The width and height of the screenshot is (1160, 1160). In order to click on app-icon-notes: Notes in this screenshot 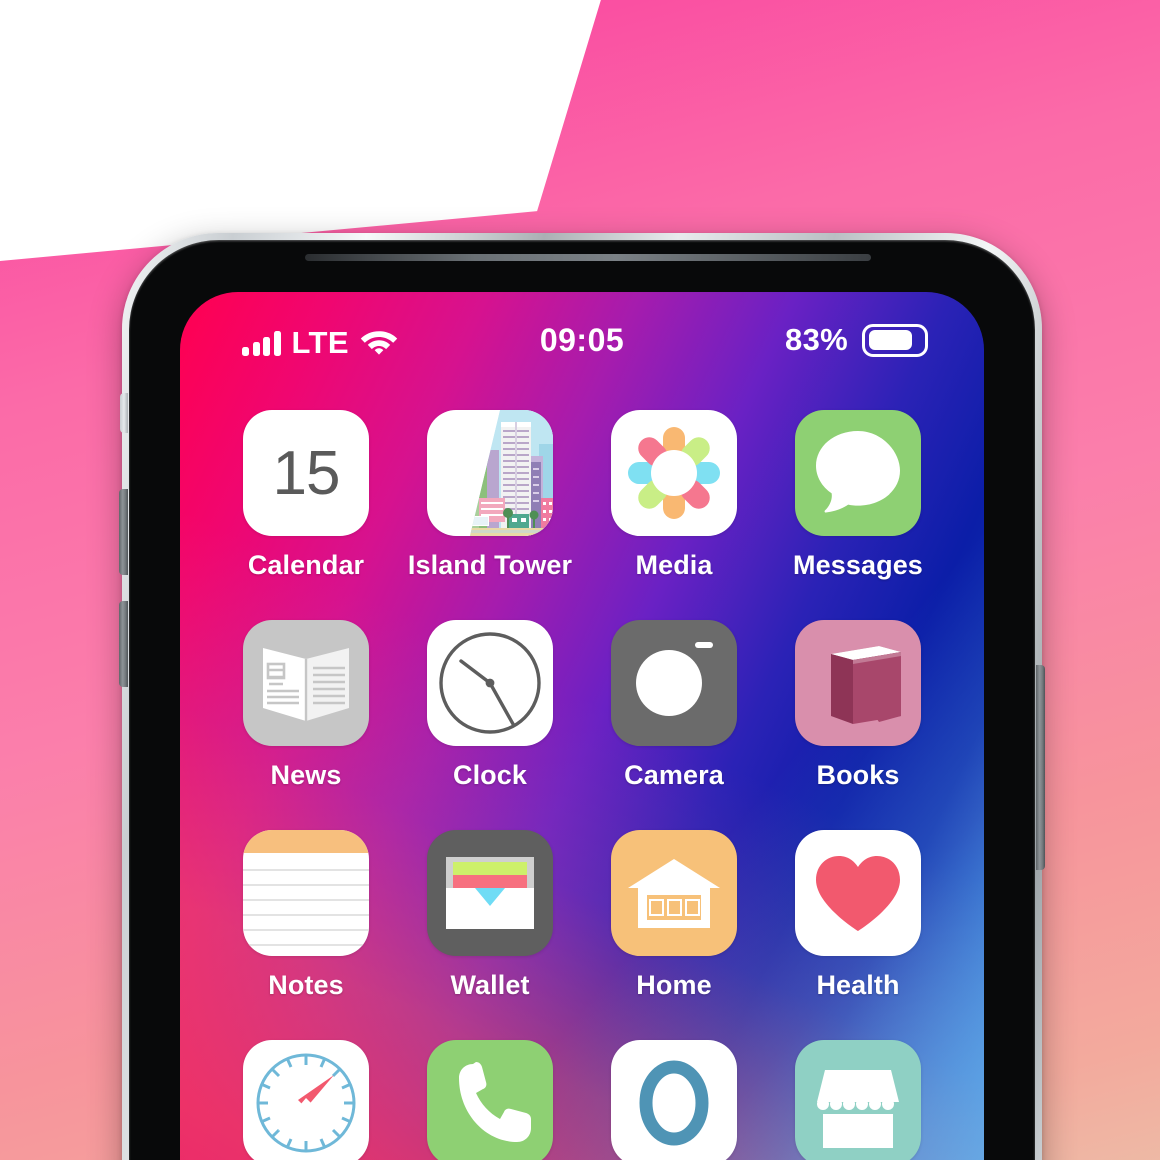, I will do `click(306, 915)`.